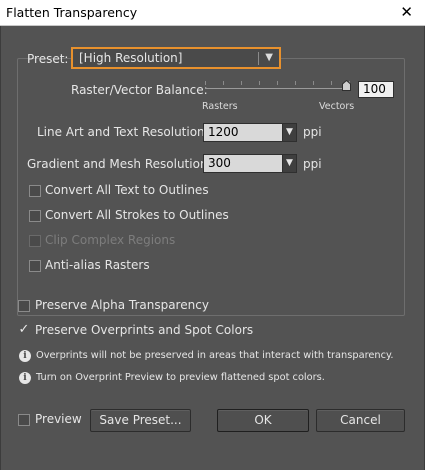  Describe the element at coordinates (346, 85) in the screenshot. I see `balance-slider-thumb` at that location.